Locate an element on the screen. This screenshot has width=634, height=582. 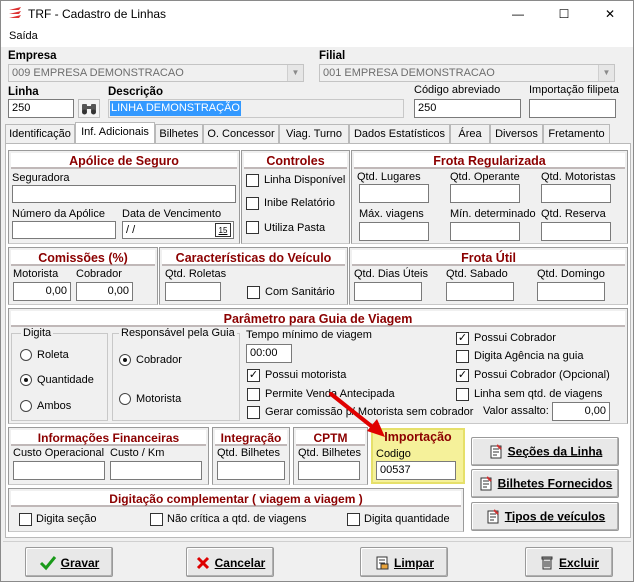
linha-disponivel-checkbox is located at coordinates (252, 180).